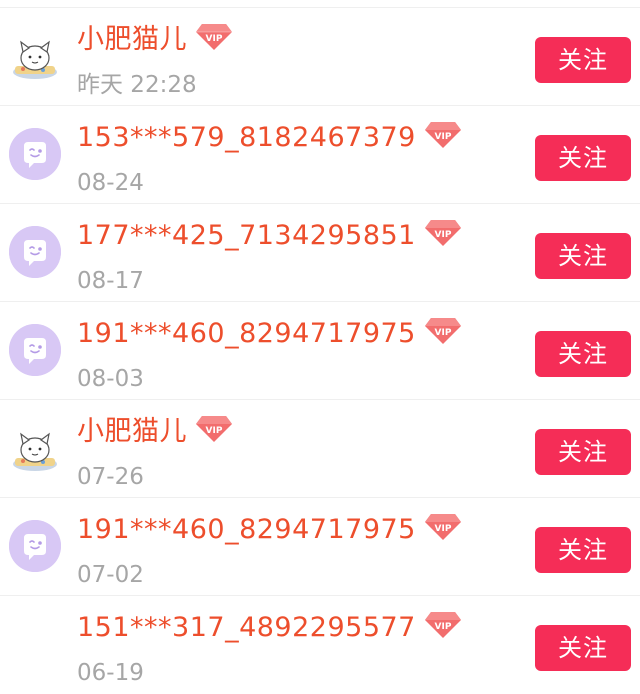 This screenshot has height=694, width=640. Describe the element at coordinates (110, 281) in the screenshot. I see `timestamp: 08-17` at that location.